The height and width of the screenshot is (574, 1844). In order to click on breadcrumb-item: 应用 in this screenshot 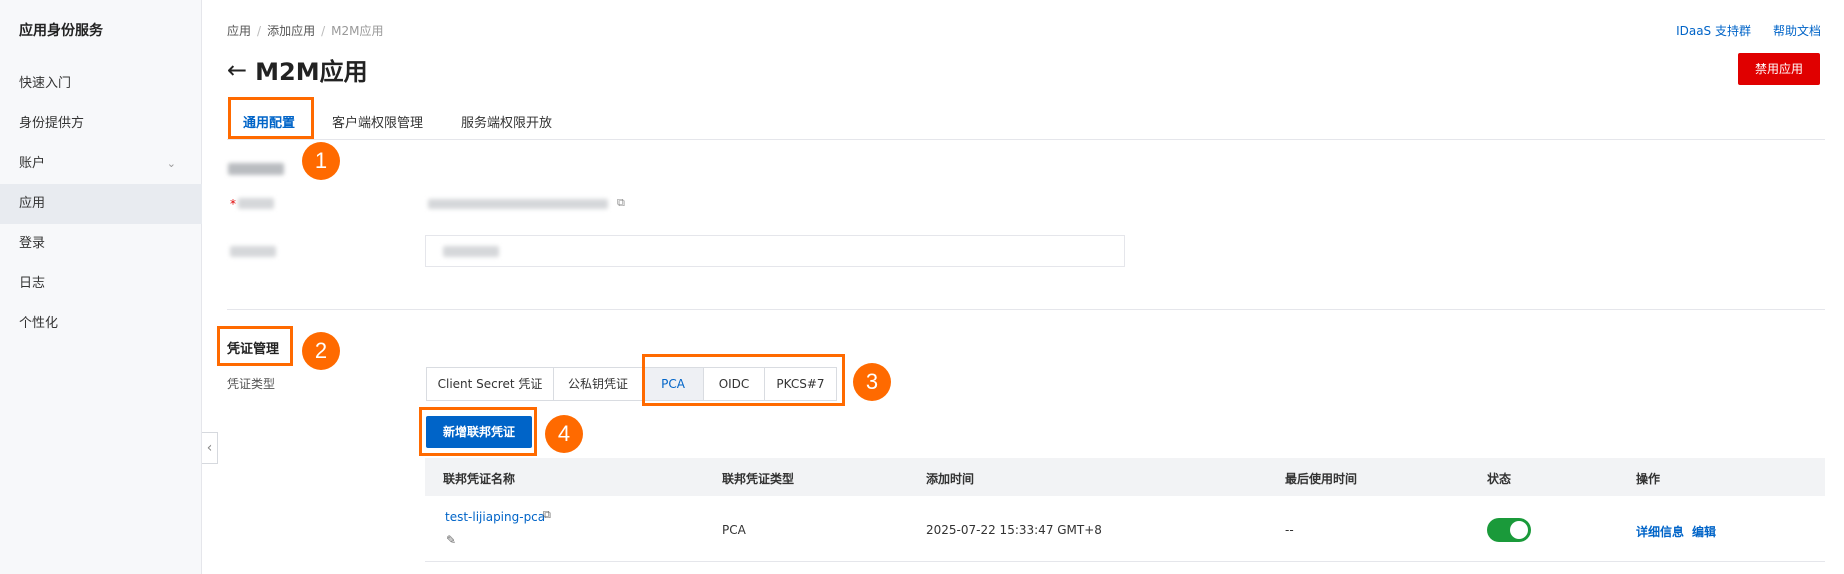, I will do `click(239, 31)`.